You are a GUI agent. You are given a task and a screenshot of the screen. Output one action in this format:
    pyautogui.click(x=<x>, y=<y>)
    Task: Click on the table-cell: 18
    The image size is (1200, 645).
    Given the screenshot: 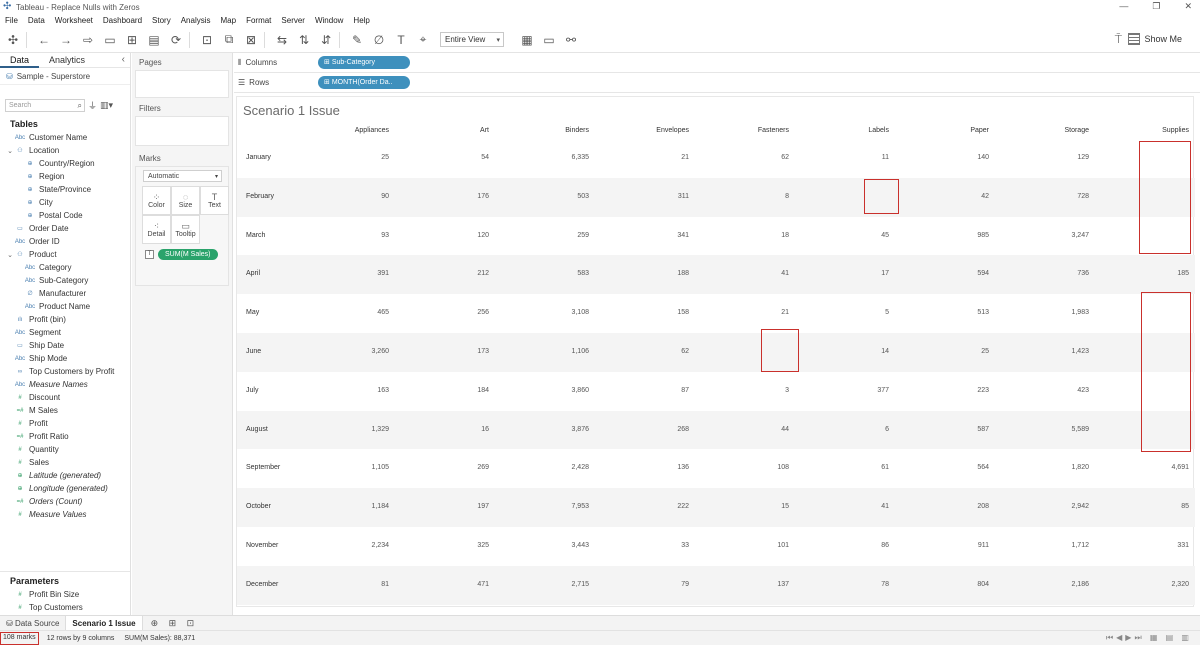 What is the action you would take?
    pyautogui.click(x=749, y=236)
    